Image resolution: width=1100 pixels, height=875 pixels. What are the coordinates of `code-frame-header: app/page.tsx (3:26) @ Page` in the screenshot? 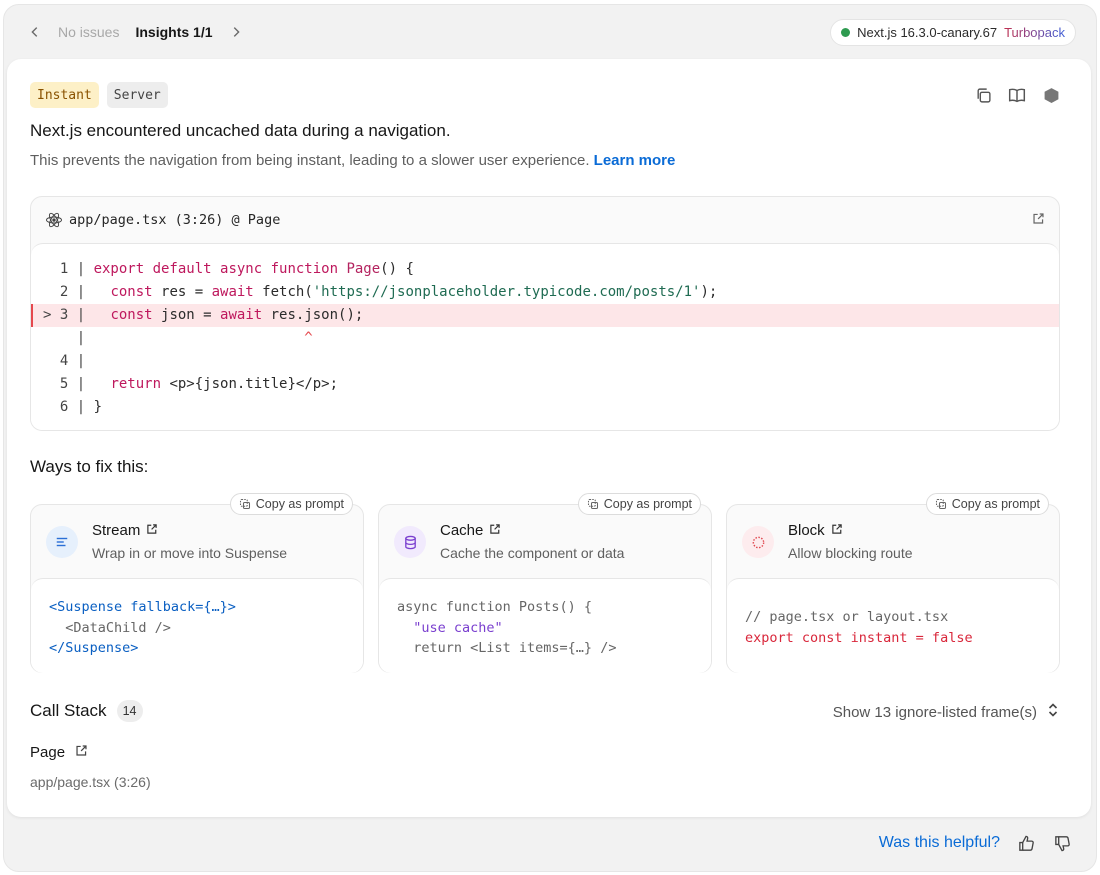 It's located at (545, 220).